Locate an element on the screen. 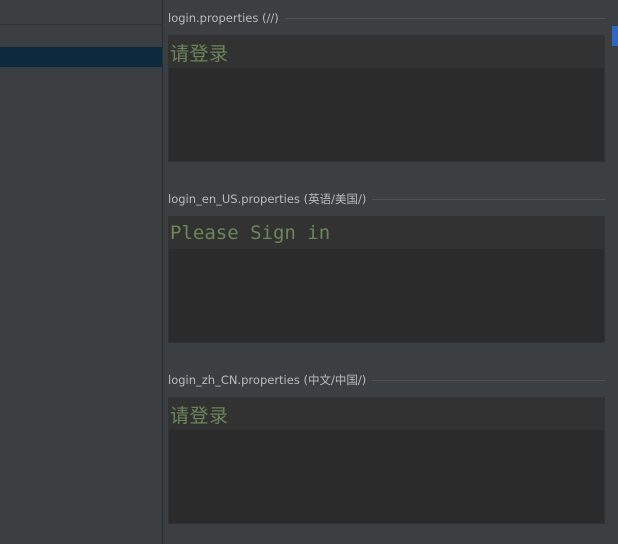 This screenshot has width=618, height=544. locale-label: (//) is located at coordinates (270, 18).